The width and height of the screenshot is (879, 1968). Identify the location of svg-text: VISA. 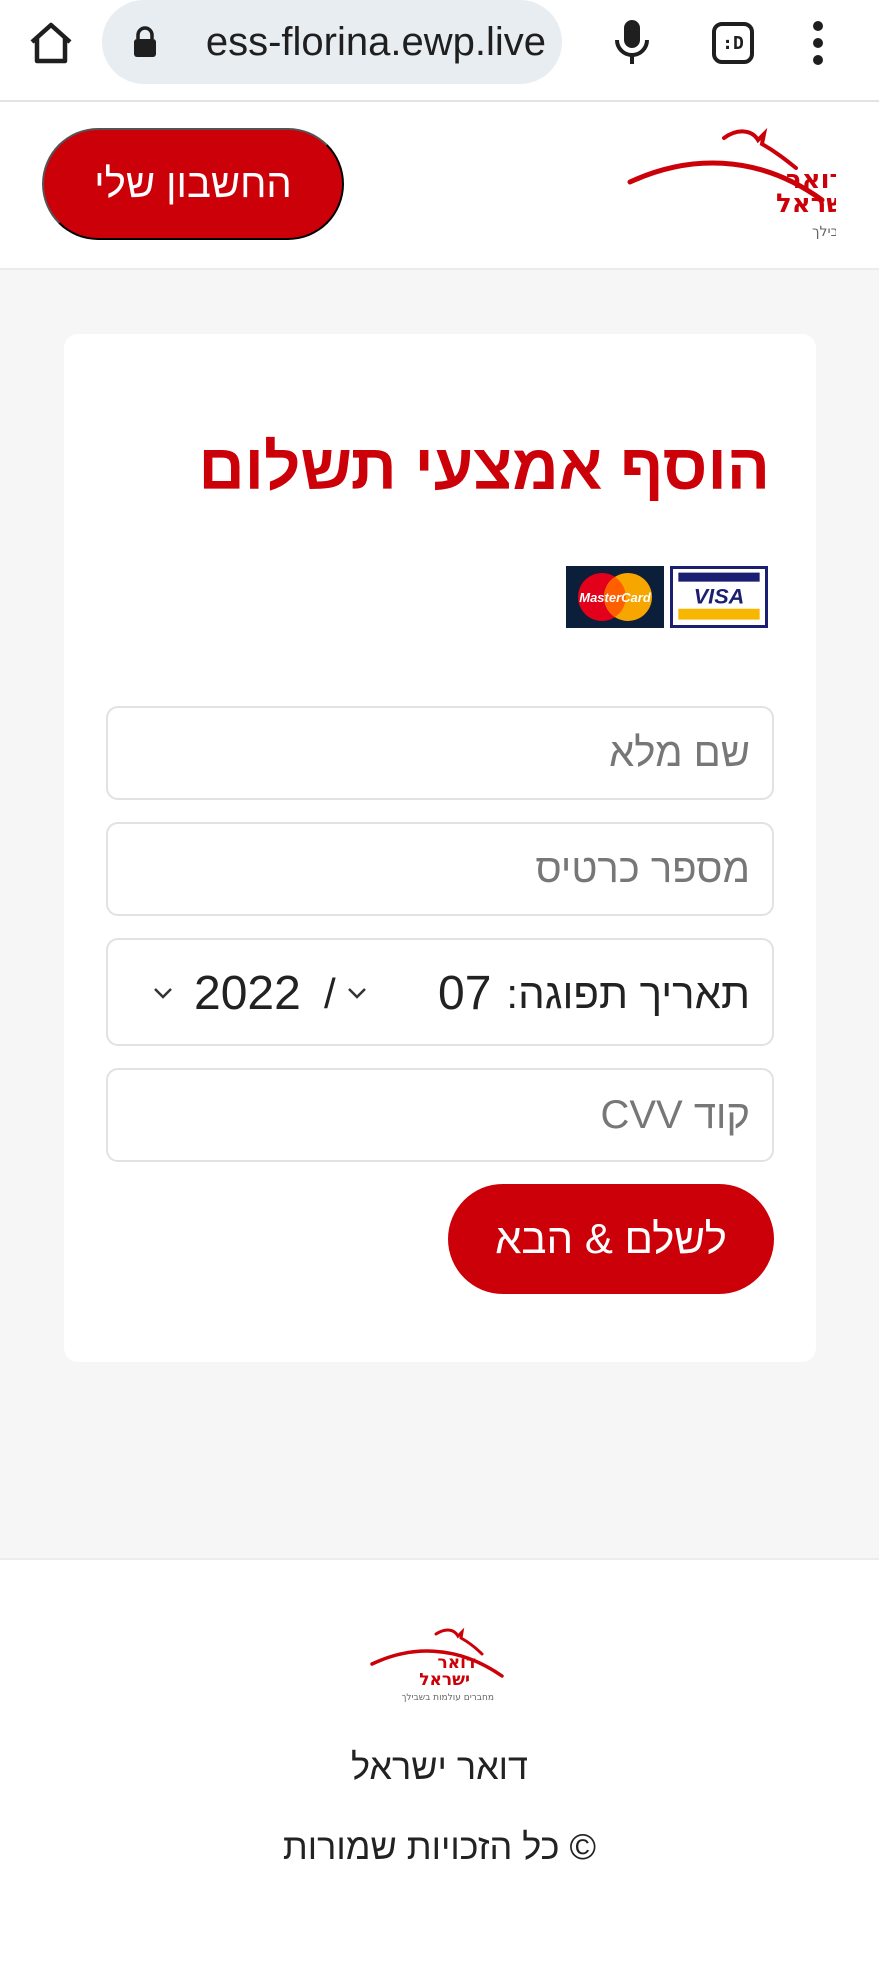
(719, 595).